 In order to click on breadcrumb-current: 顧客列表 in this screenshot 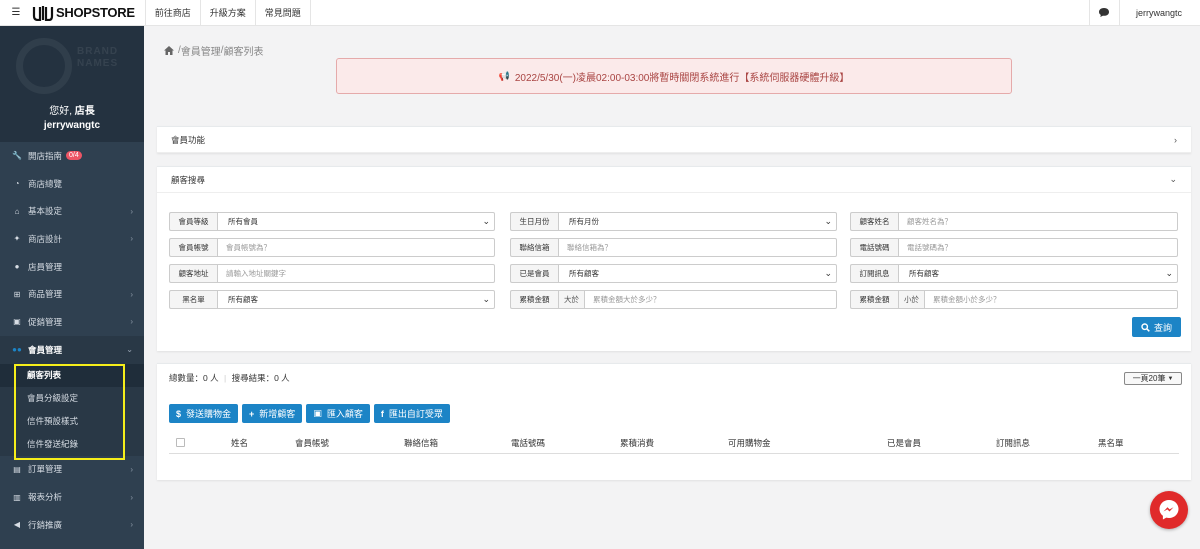, I will do `click(243, 52)`.